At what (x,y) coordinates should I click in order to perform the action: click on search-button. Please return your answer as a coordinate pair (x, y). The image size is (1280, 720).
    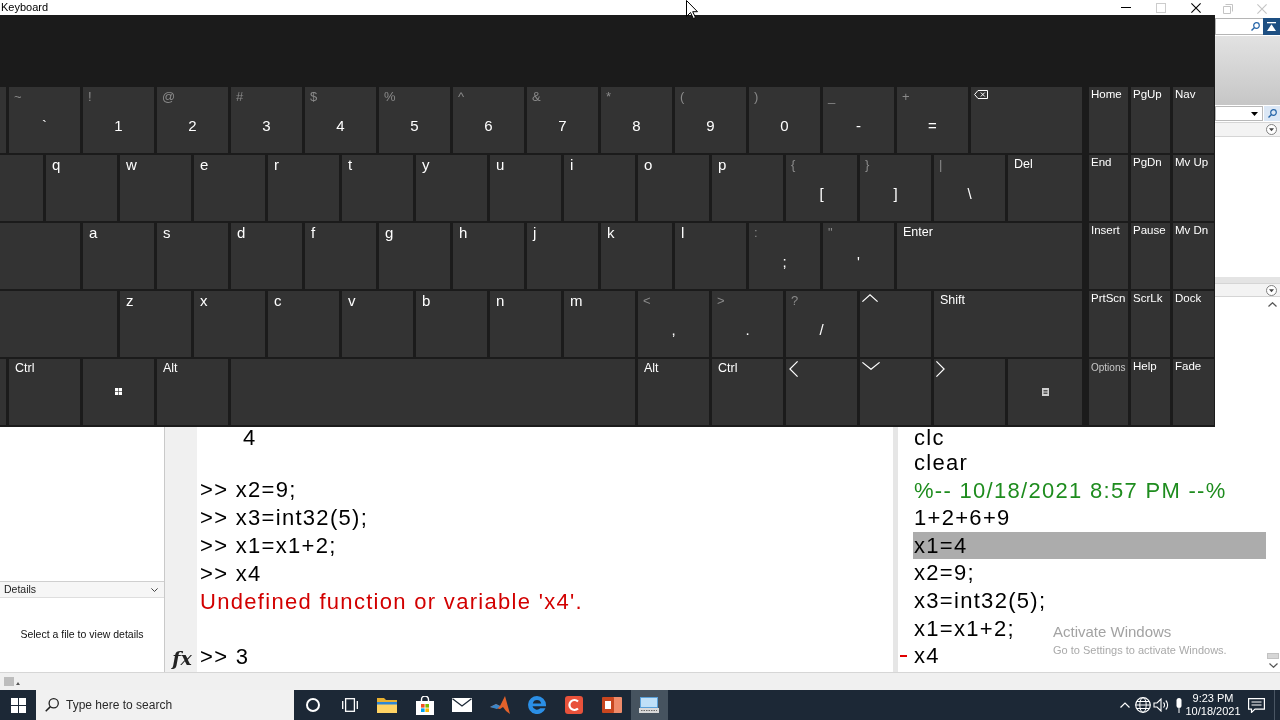
    Looking at the image, I should click on (1272, 113).